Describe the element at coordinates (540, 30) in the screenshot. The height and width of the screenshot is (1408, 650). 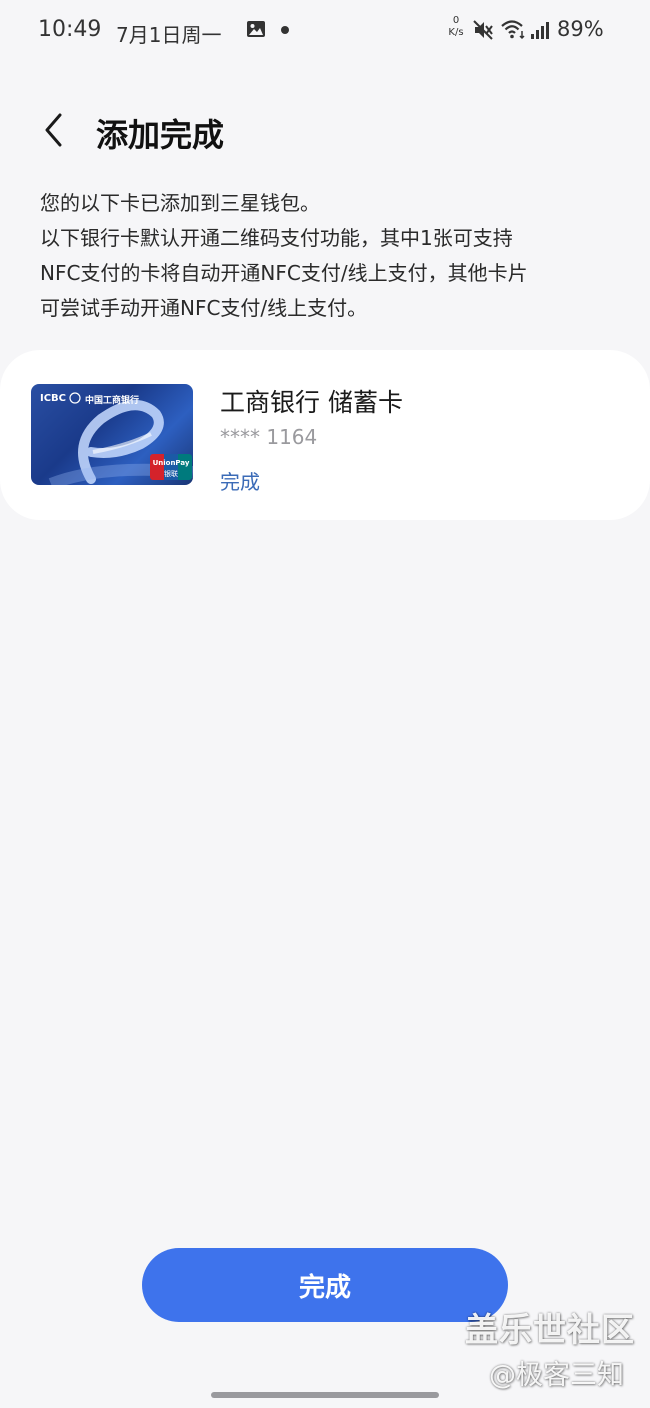
I see `signal-icon` at that location.